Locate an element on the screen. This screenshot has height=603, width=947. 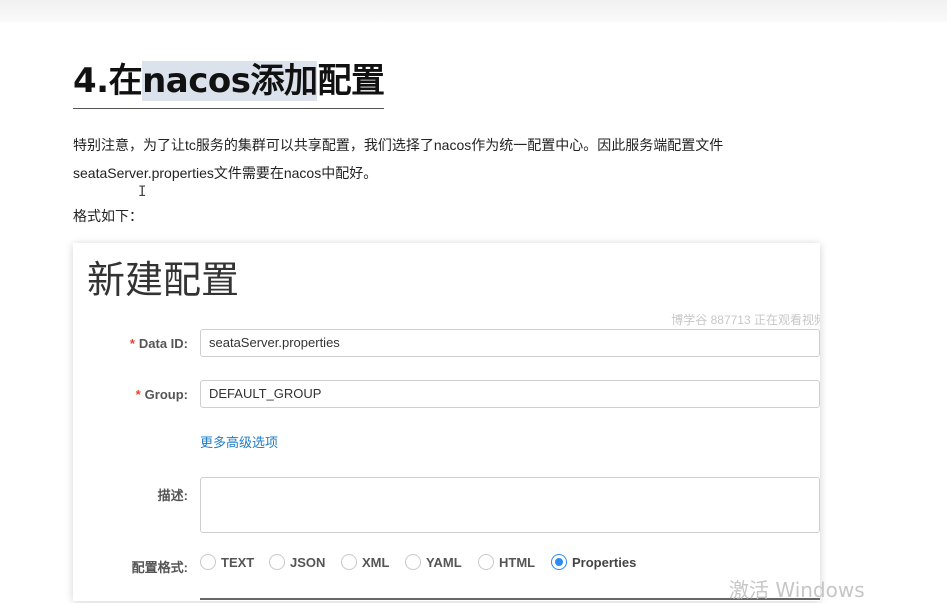
radio-label: YAML is located at coordinates (444, 562).